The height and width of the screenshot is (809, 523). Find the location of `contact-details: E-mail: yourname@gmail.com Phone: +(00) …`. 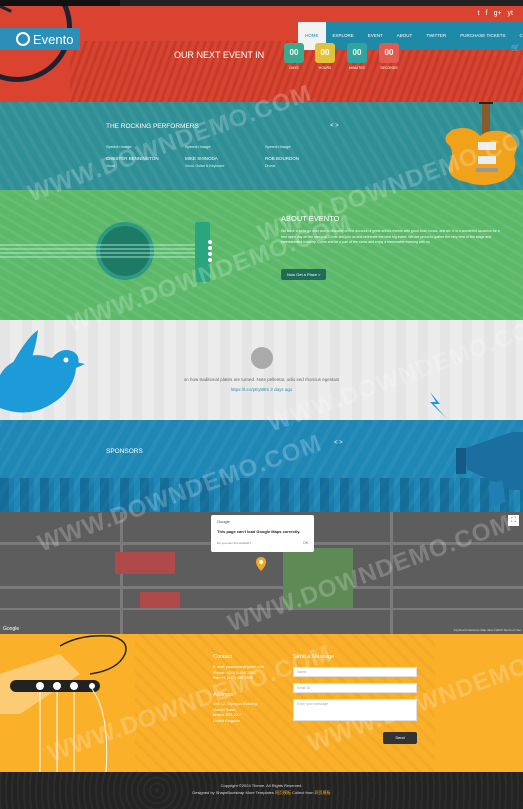

contact-details: E-mail: yourname@gmail.com Phone: +(00) … is located at coordinates (238, 673).